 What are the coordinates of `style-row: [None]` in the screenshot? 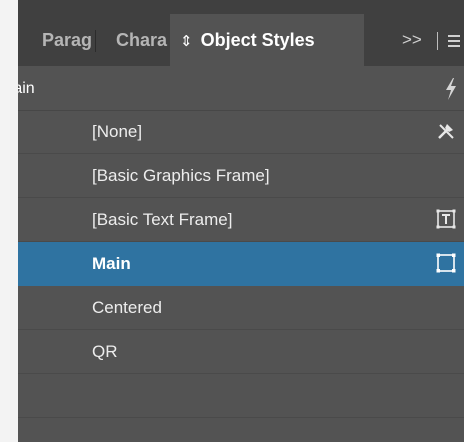 It's located at (241, 132).